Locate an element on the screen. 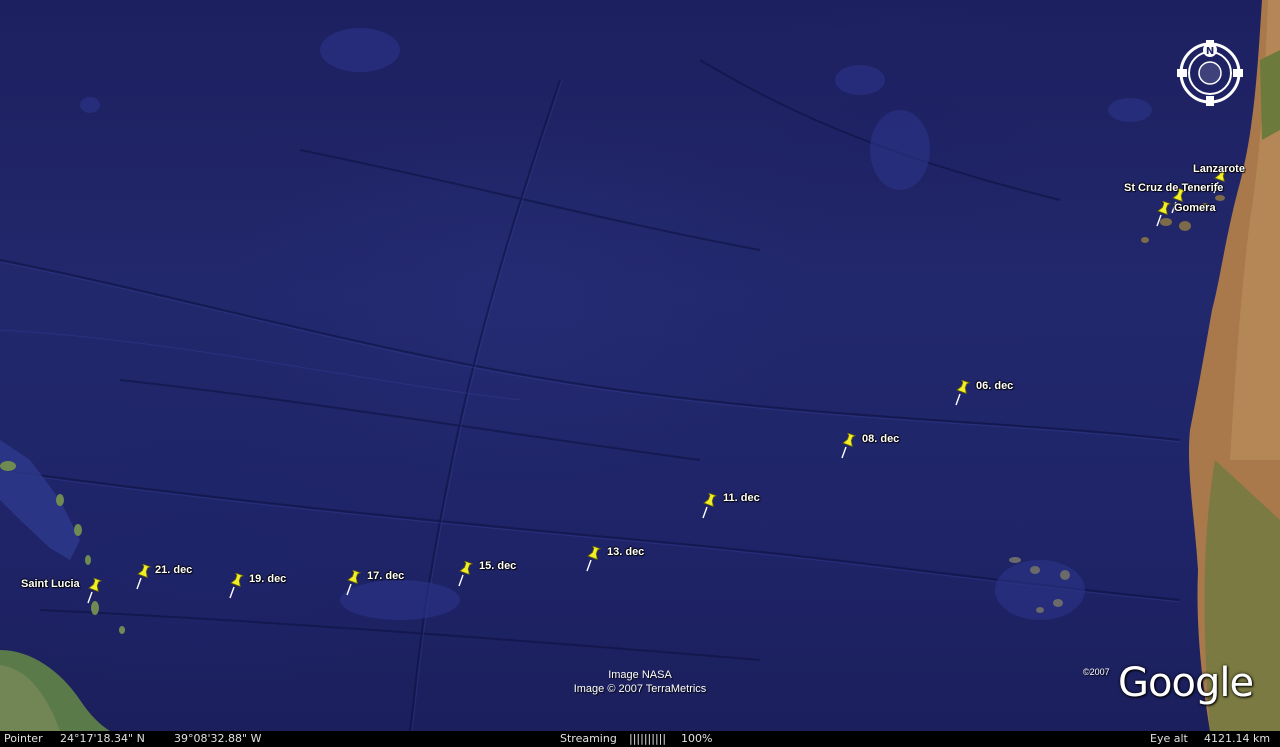 This screenshot has width=1280, height=747. credit-line-2: Image © 2007 TerraMetrics is located at coordinates (640, 689).